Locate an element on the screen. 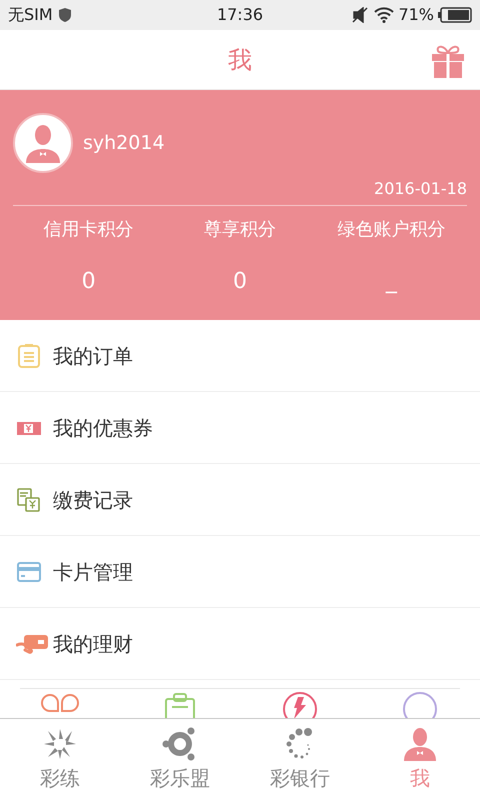  menu-item: 卡片管理 is located at coordinates (240, 572).